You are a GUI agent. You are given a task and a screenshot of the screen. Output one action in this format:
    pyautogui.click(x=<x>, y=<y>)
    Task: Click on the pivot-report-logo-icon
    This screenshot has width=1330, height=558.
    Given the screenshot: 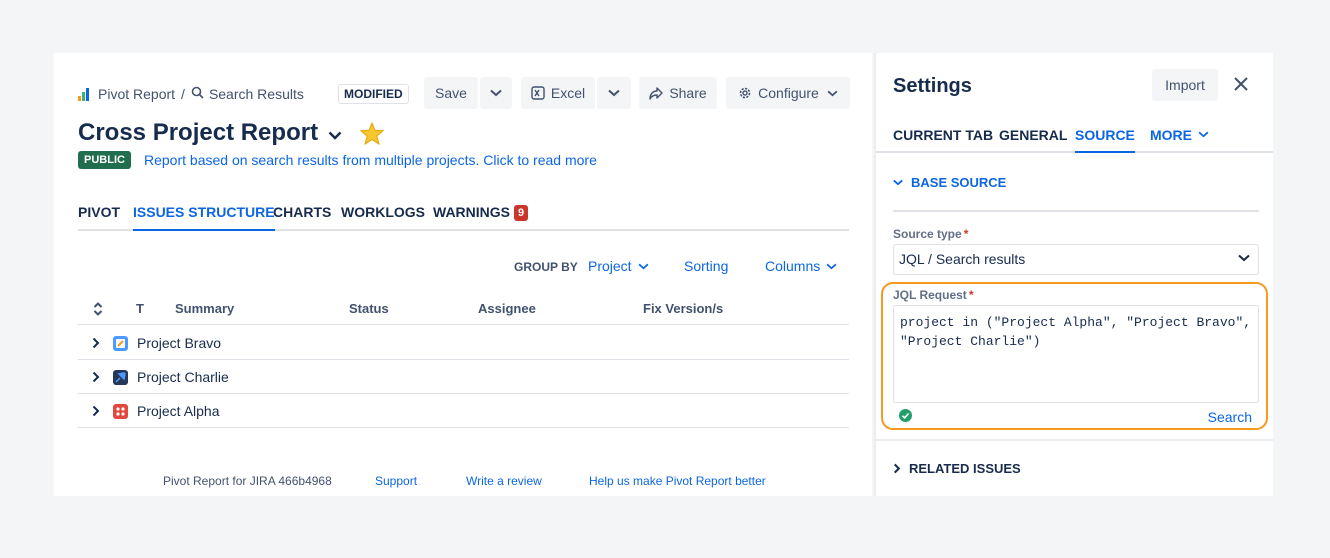 What is the action you would take?
    pyautogui.click(x=85, y=94)
    